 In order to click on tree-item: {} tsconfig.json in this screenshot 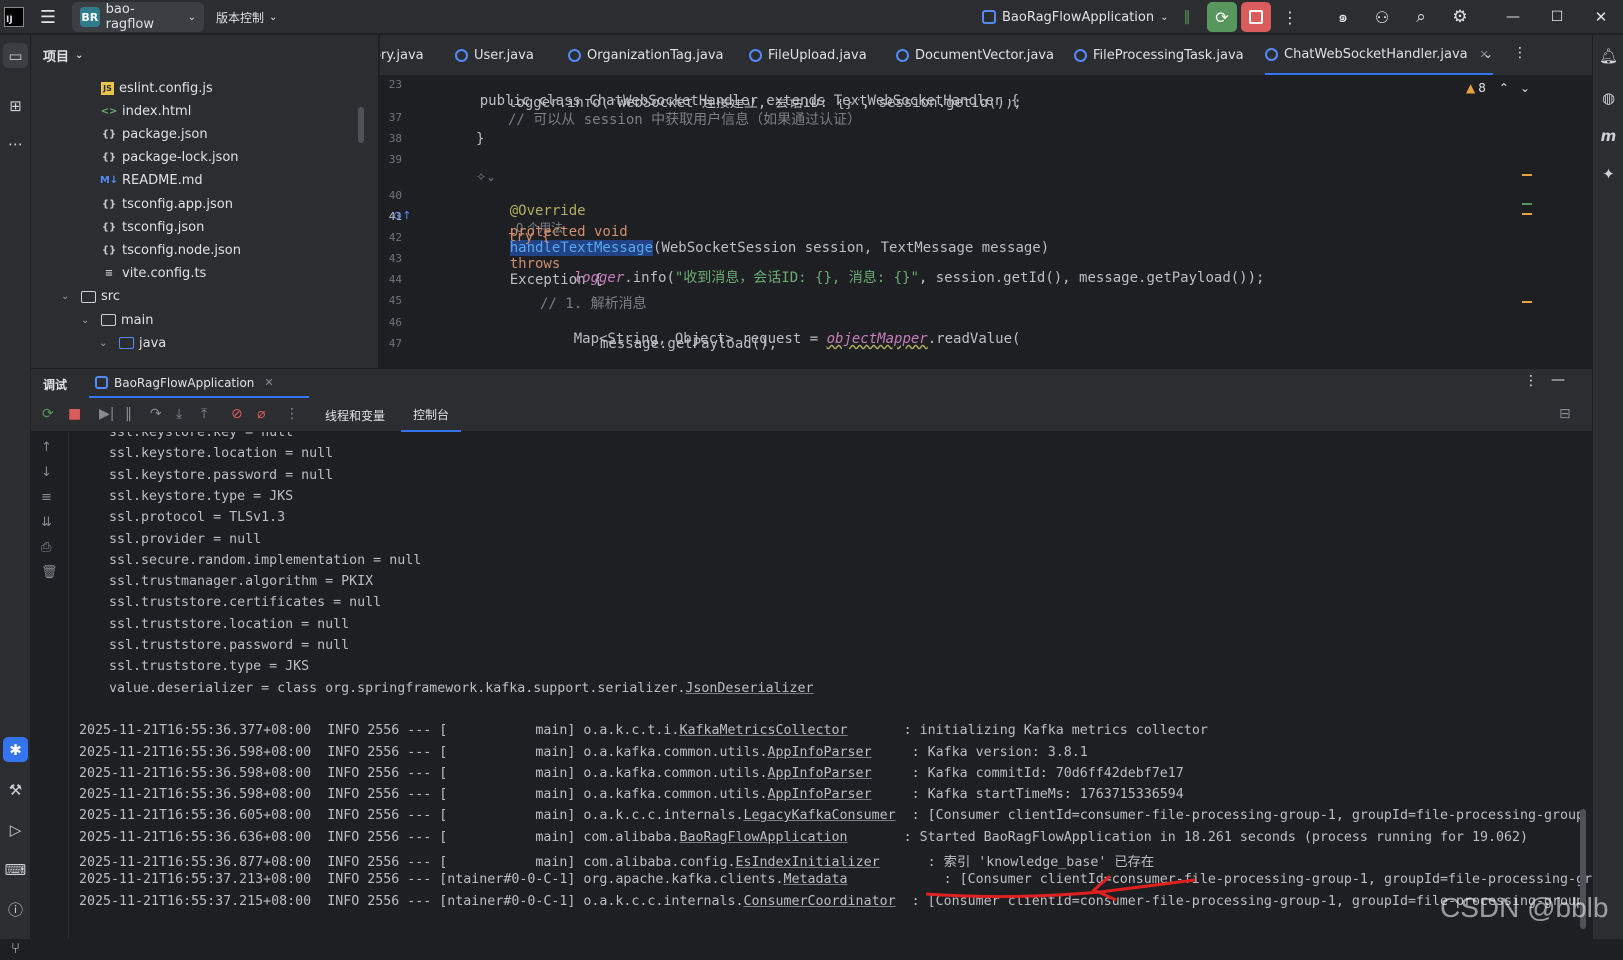, I will do `click(153, 227)`.